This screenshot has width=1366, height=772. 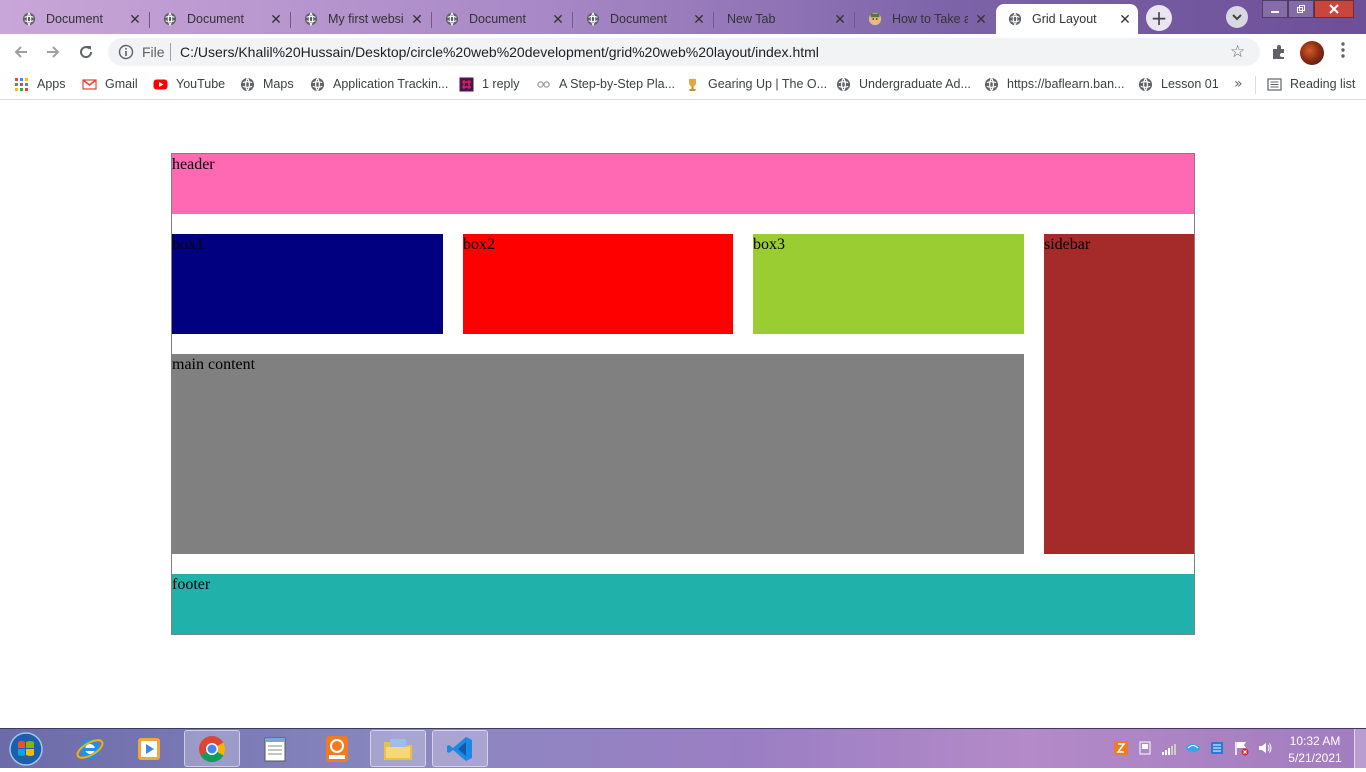 I want to click on system-clock: 10:32 AM 5/21/2021, so click(x=1315, y=750).